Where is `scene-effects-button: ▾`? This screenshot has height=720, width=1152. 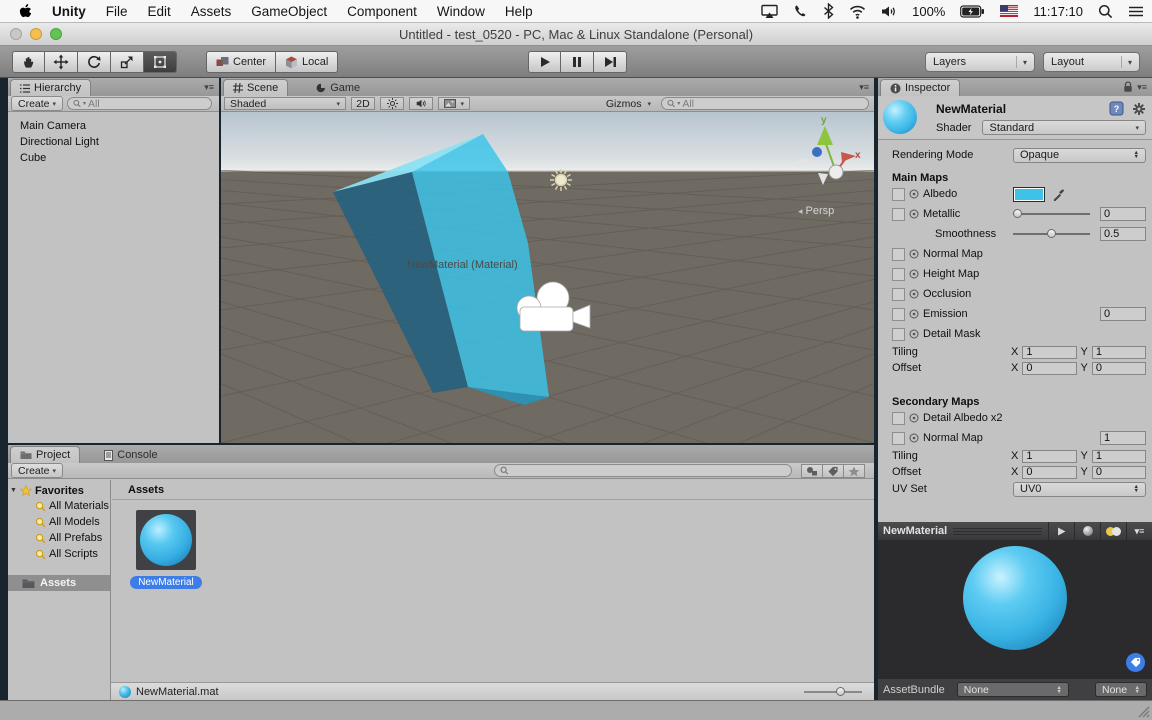 scene-effects-button: ▾ is located at coordinates (454, 103).